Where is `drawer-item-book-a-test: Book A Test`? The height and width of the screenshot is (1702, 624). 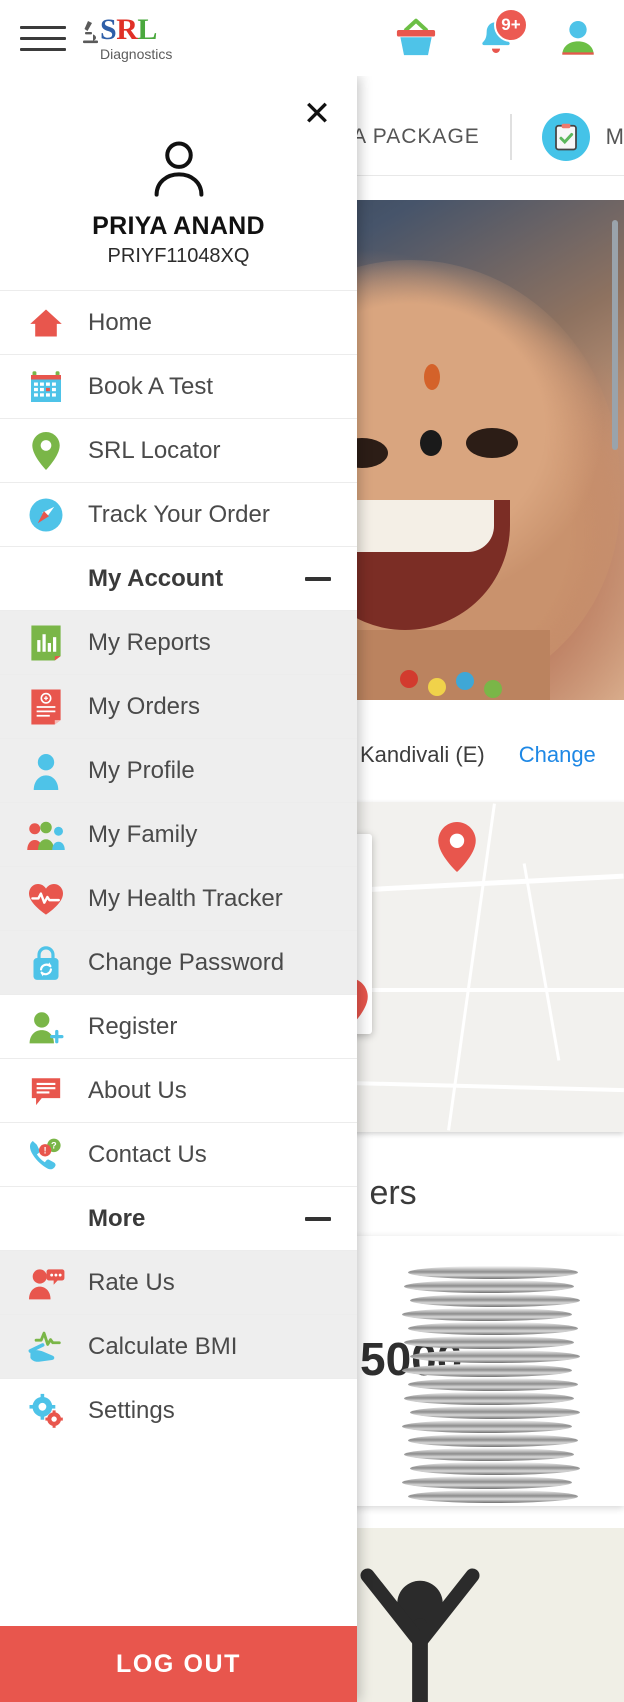 drawer-item-book-a-test: Book A Test is located at coordinates (178, 386).